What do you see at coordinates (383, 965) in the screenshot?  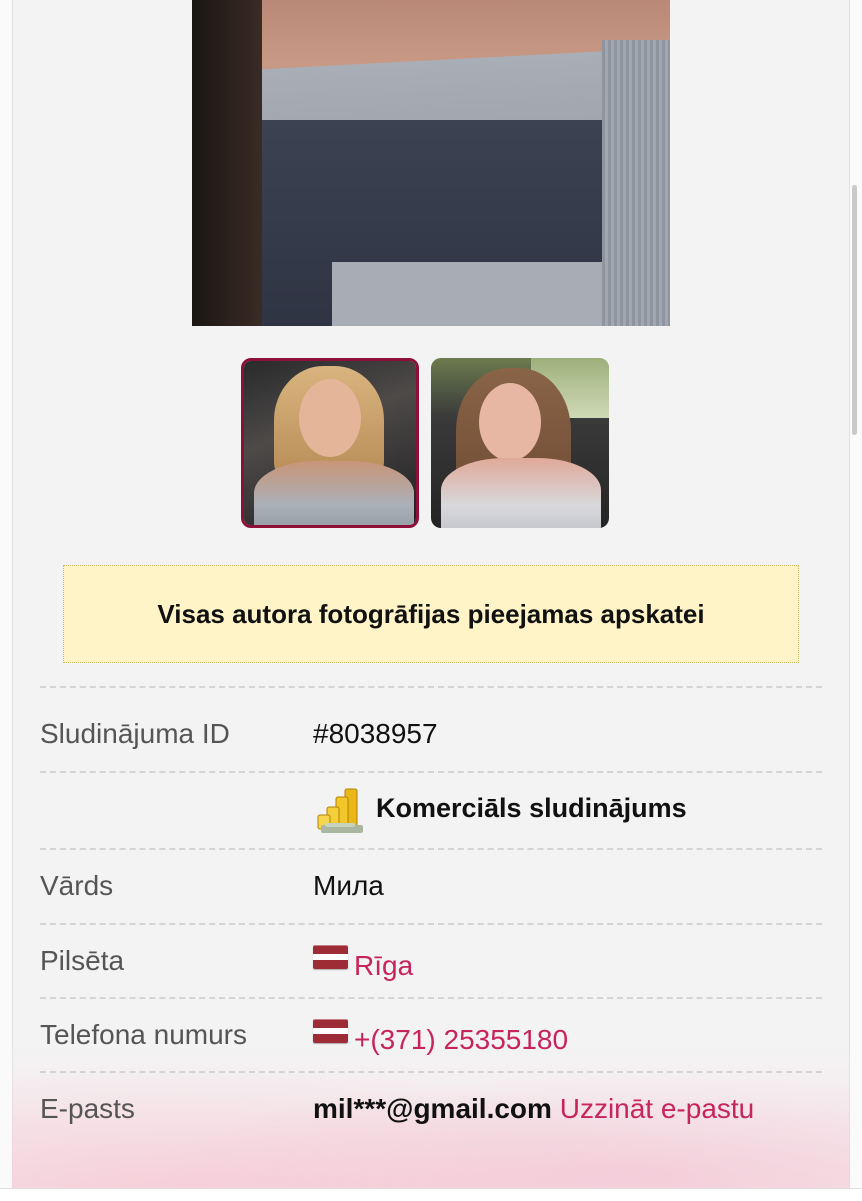 I see `city-link: Rīga` at bounding box center [383, 965].